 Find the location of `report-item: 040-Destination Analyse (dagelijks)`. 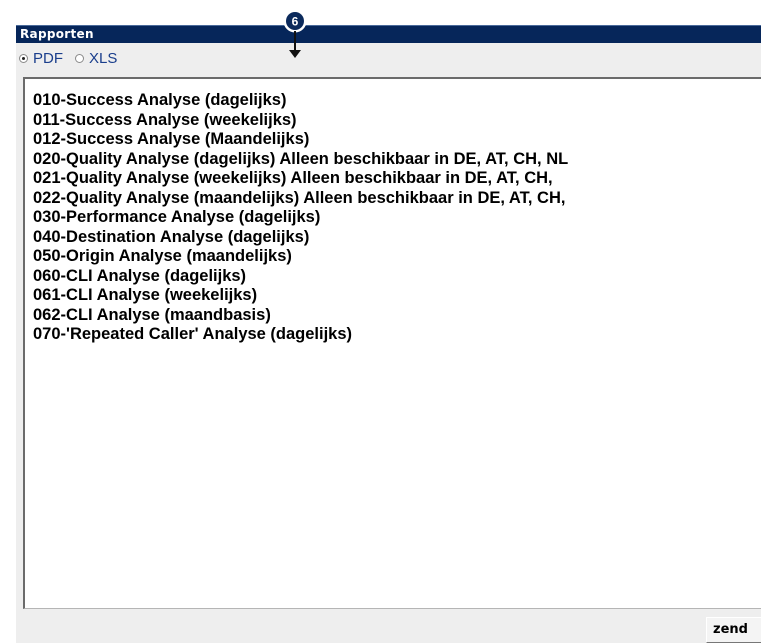

report-item: 040-Destination Analyse (dagelijks) is located at coordinates (300, 238).